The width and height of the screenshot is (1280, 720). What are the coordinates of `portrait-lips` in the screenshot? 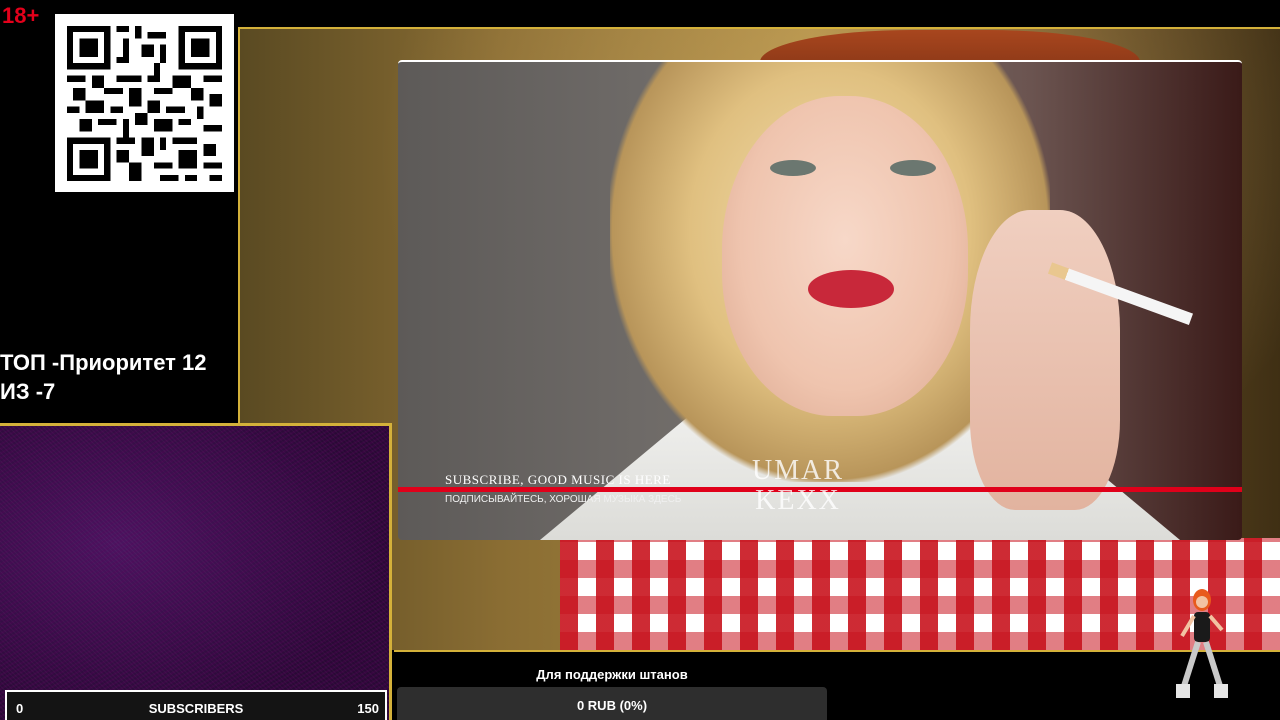 It's located at (851, 289).